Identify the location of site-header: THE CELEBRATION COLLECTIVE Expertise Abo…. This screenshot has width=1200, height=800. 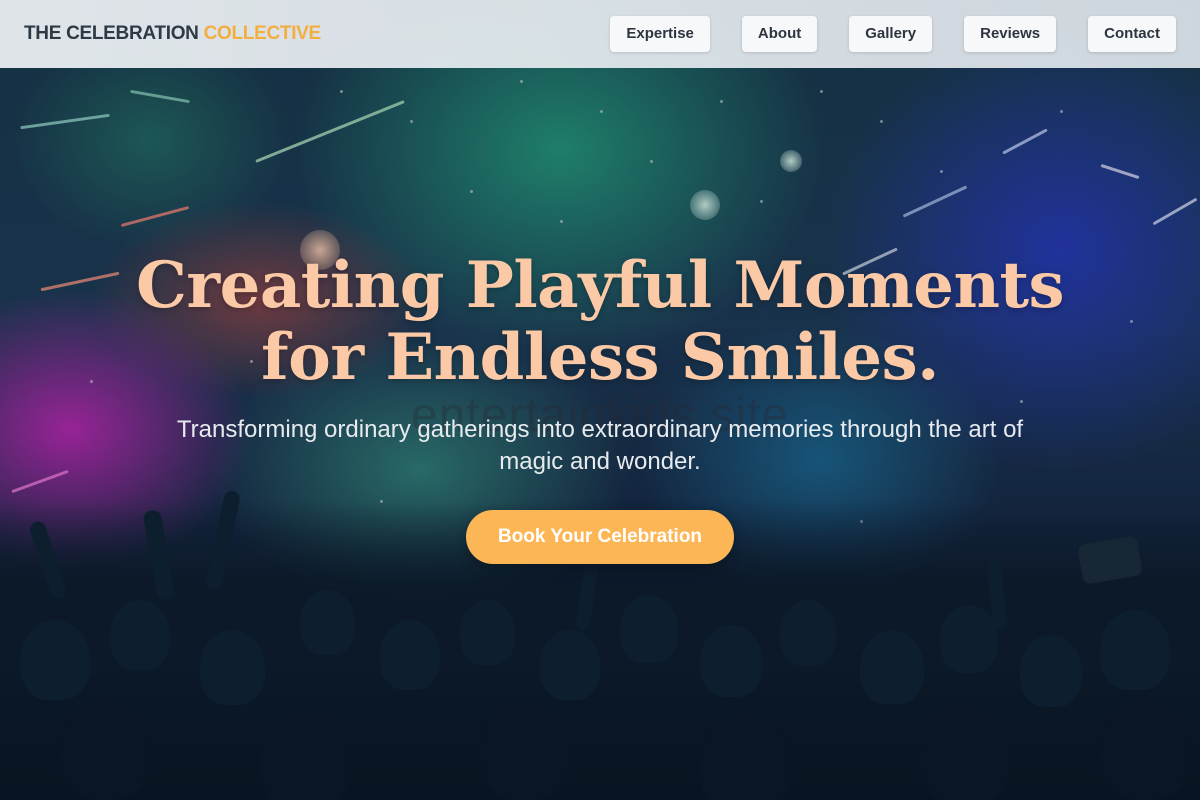
(600, 34).